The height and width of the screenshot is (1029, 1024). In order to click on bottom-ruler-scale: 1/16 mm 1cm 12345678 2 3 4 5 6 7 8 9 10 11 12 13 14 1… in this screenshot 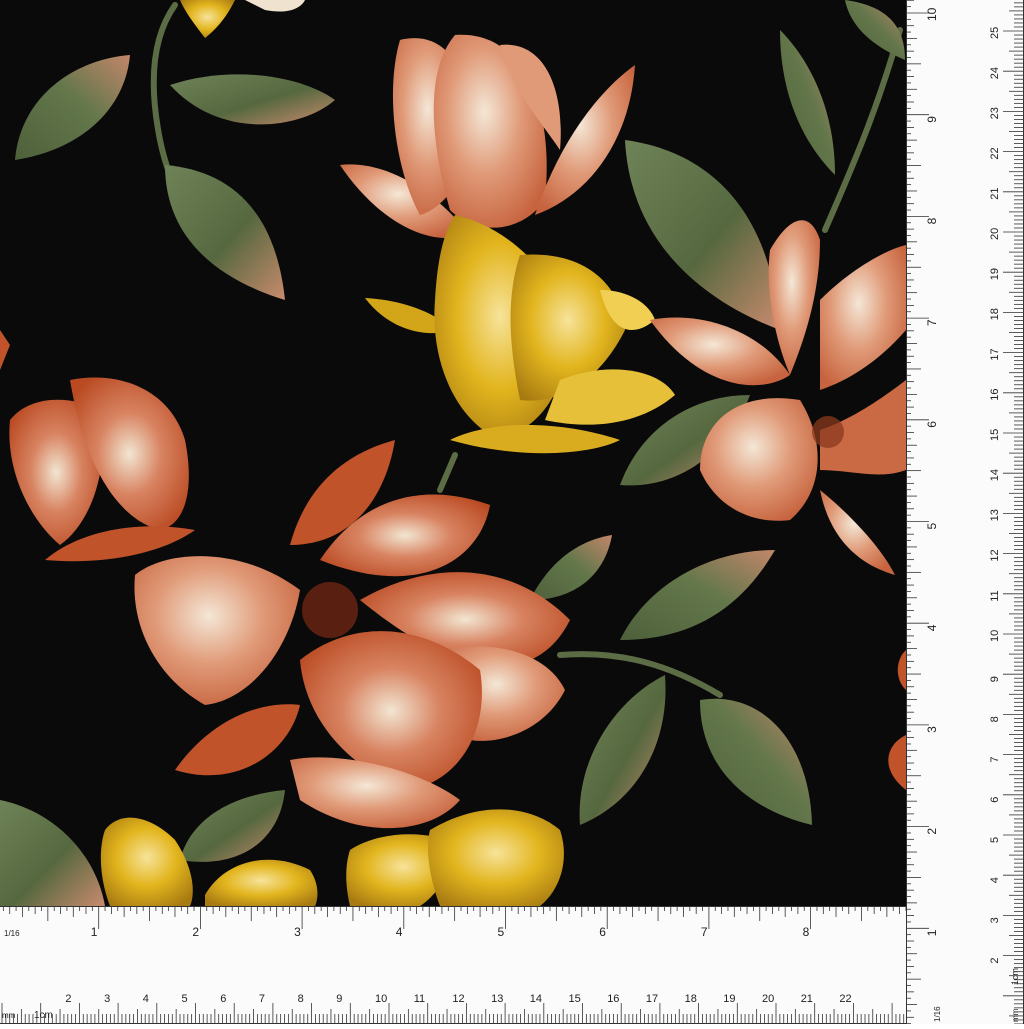, I will do `click(512, 965)`.